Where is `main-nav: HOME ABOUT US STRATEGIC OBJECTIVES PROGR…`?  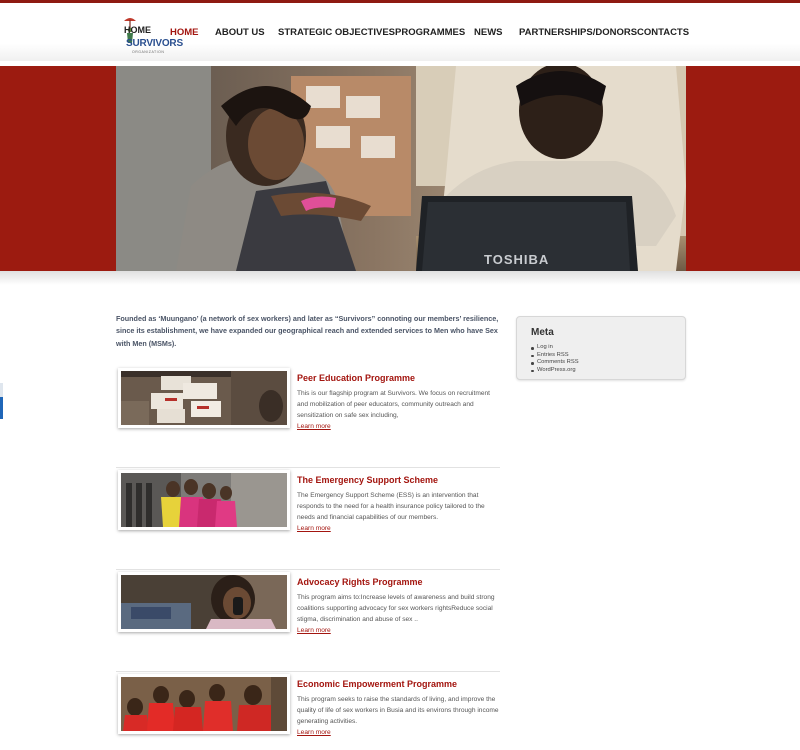 main-nav: HOME ABOUT US STRATEGIC OBJECTIVES PROGR… is located at coordinates (400, 34).